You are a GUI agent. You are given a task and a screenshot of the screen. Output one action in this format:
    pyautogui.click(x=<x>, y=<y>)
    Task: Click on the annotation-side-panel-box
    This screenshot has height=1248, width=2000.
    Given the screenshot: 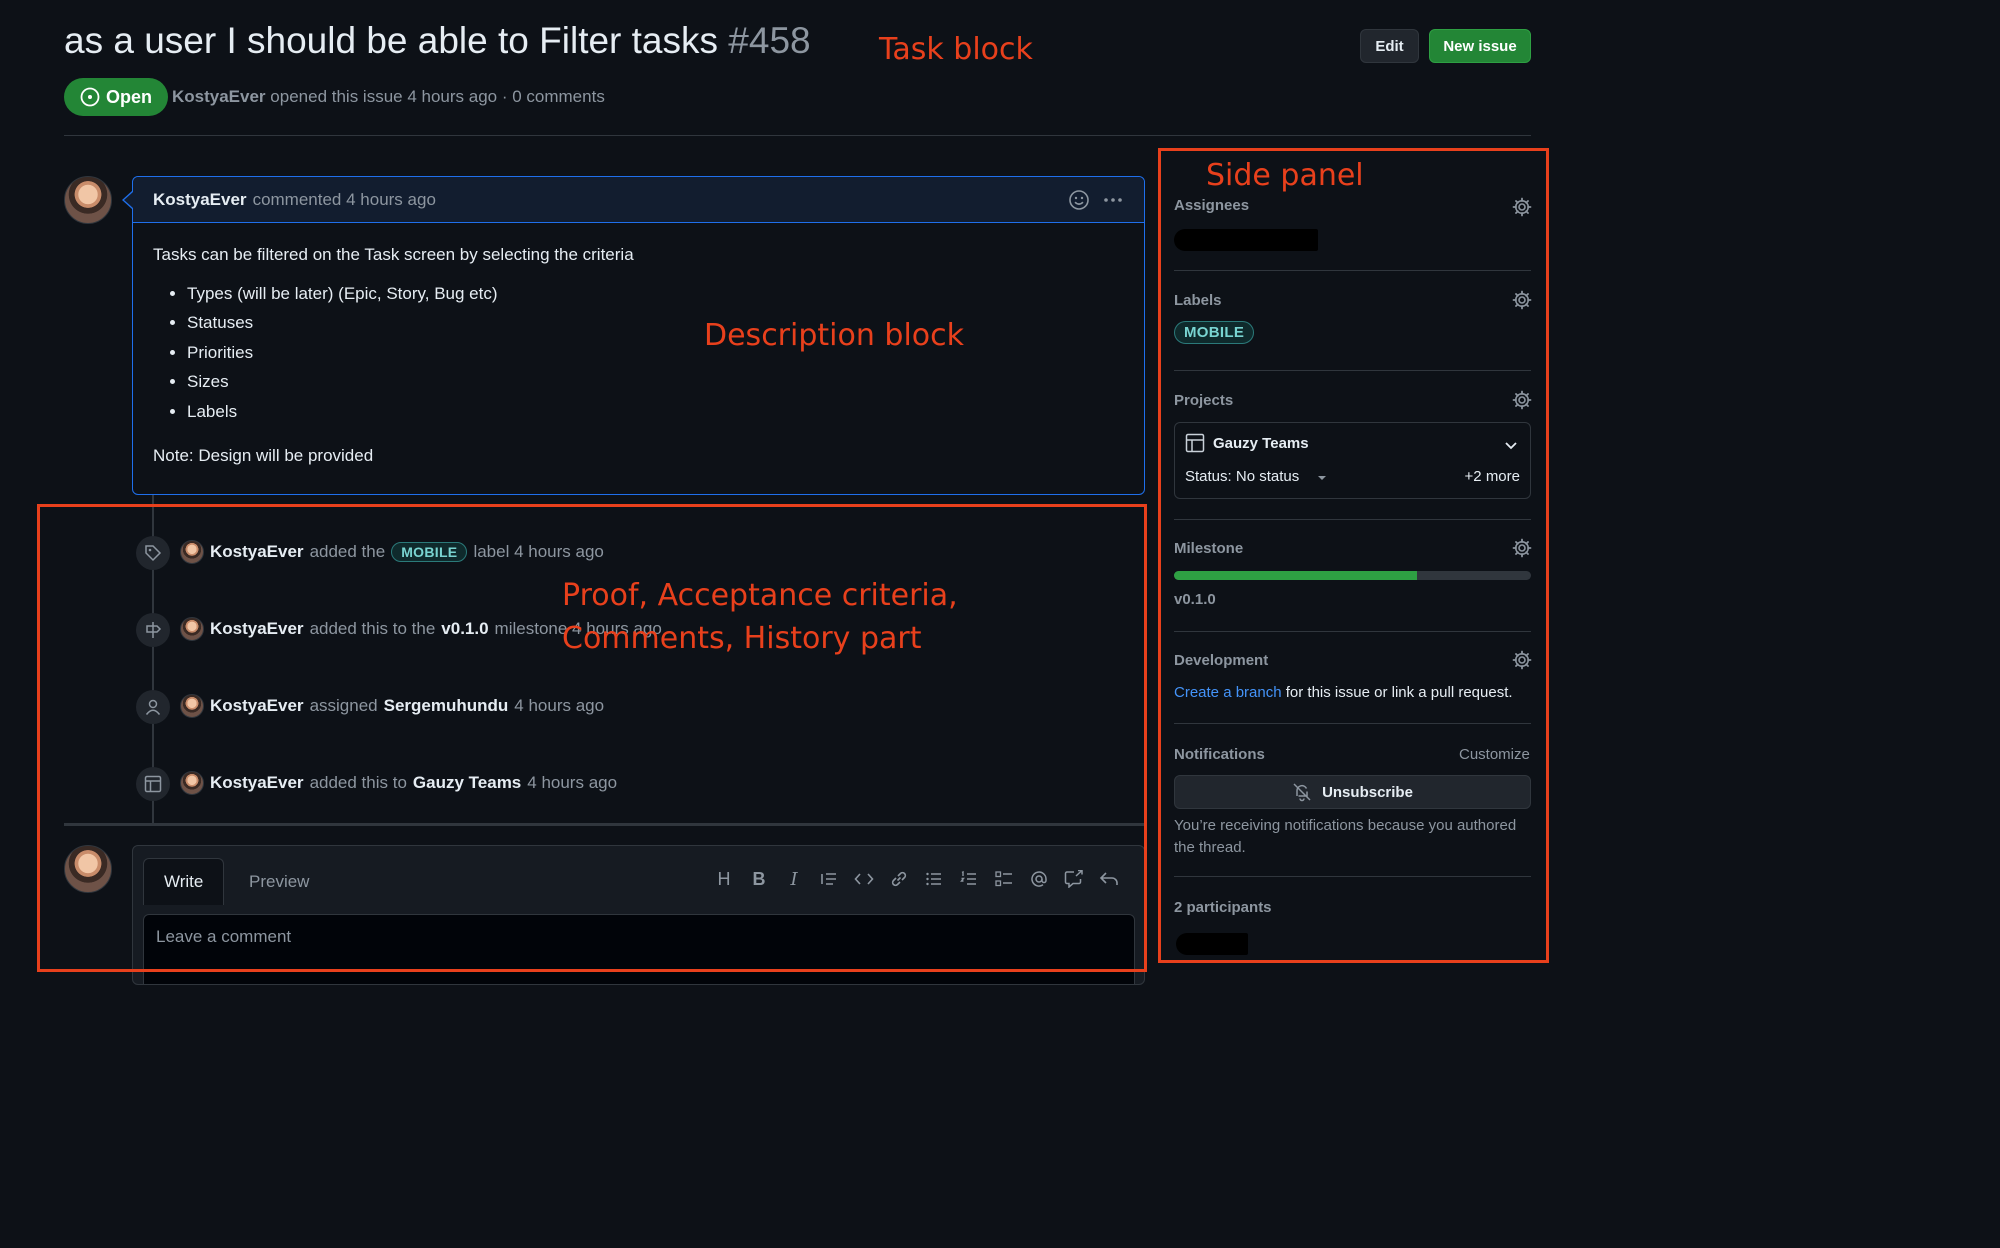 What is the action you would take?
    pyautogui.click(x=1353, y=555)
    